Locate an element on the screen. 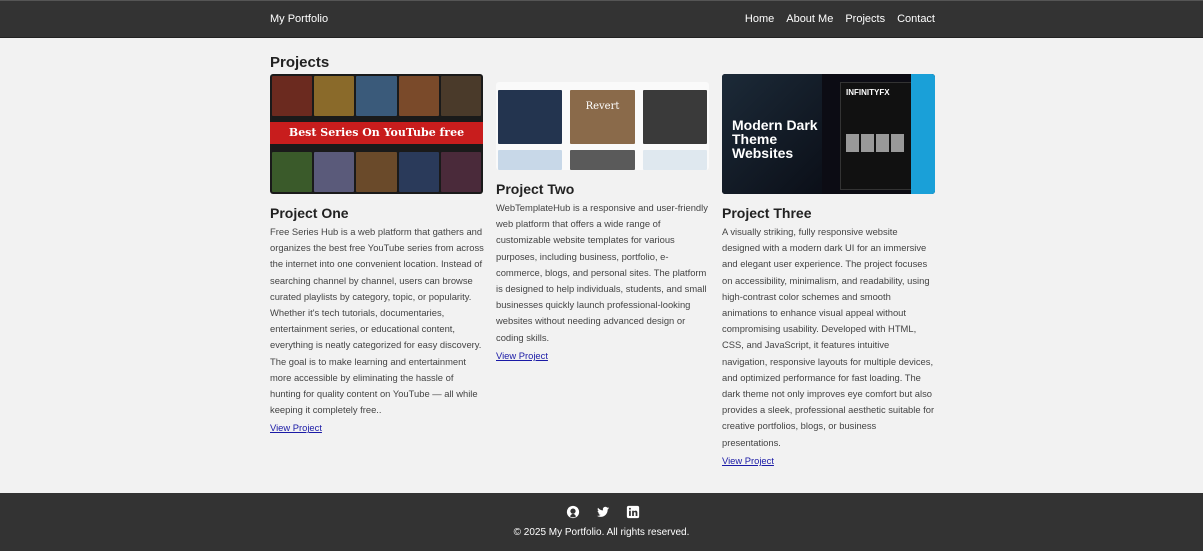 The image size is (1203, 551). project-one-view-link: View Project is located at coordinates (296, 428).